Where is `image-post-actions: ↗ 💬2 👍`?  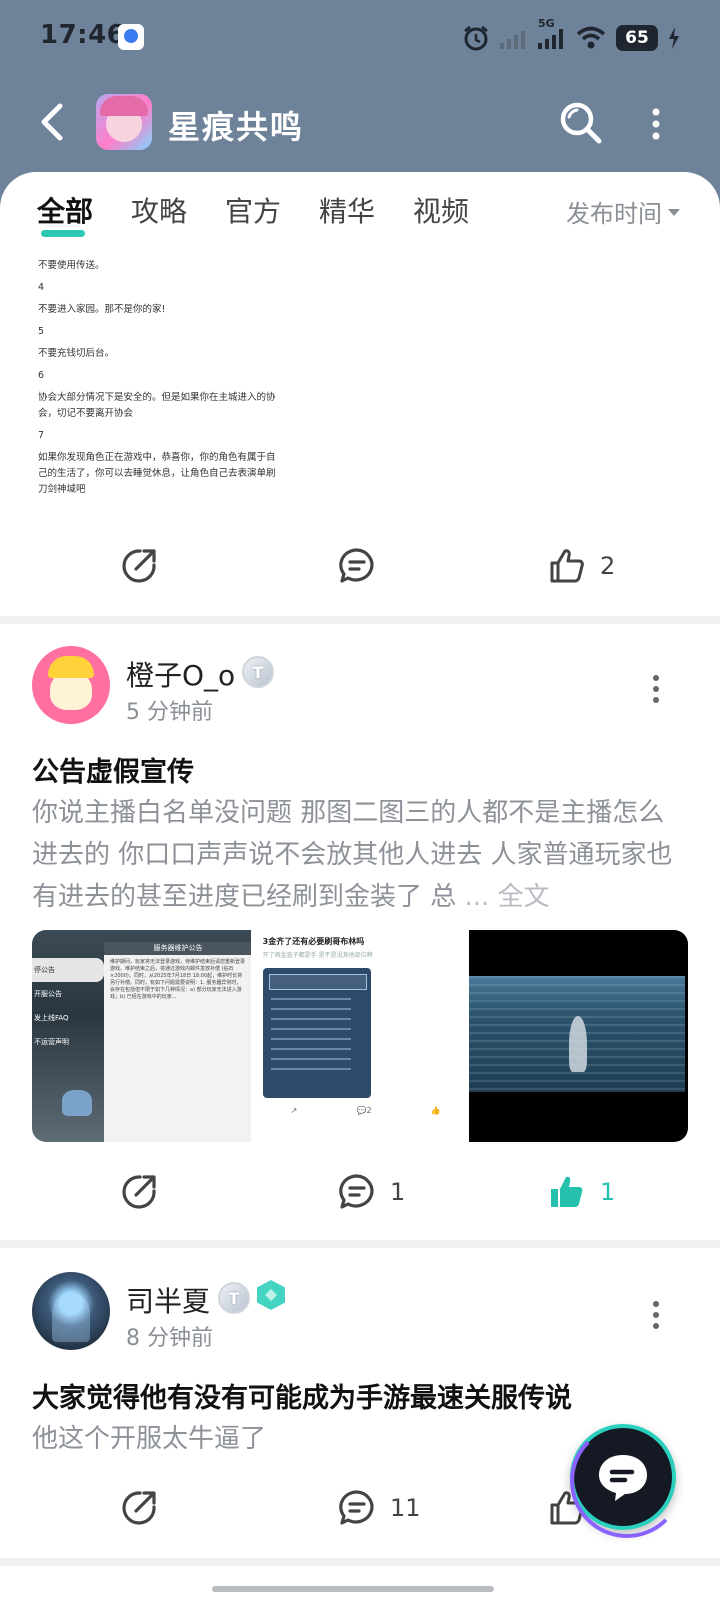
image-post-actions: ↗ 💬2 👍 is located at coordinates (366, 1110).